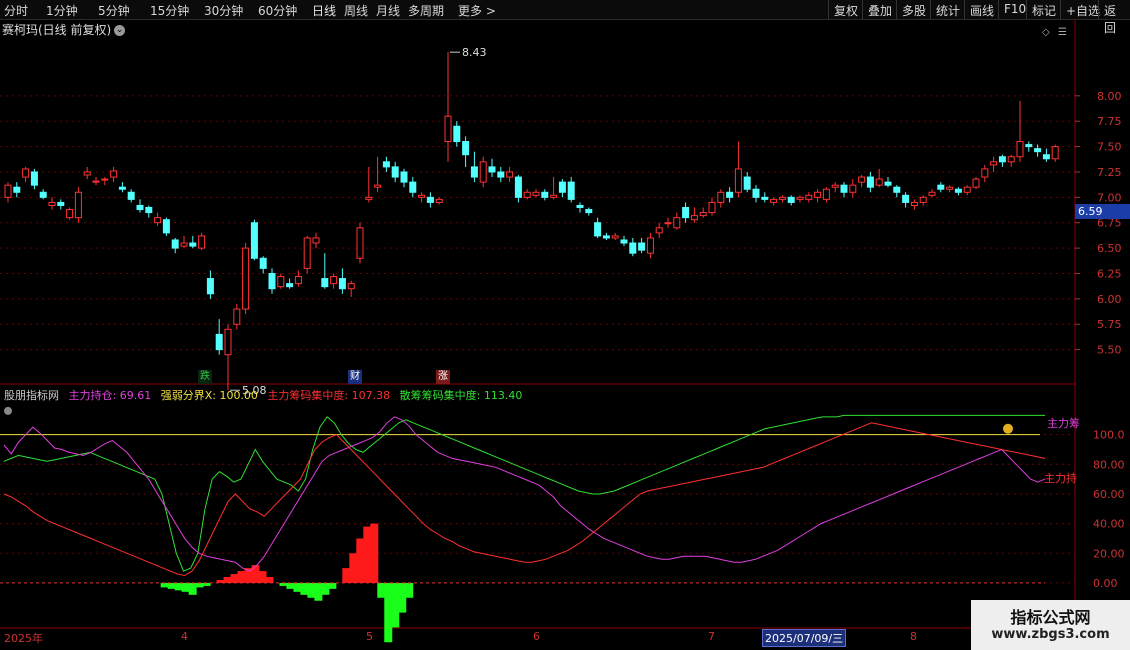  I want to click on price-tick-label: 5.75, so click(1109, 324).